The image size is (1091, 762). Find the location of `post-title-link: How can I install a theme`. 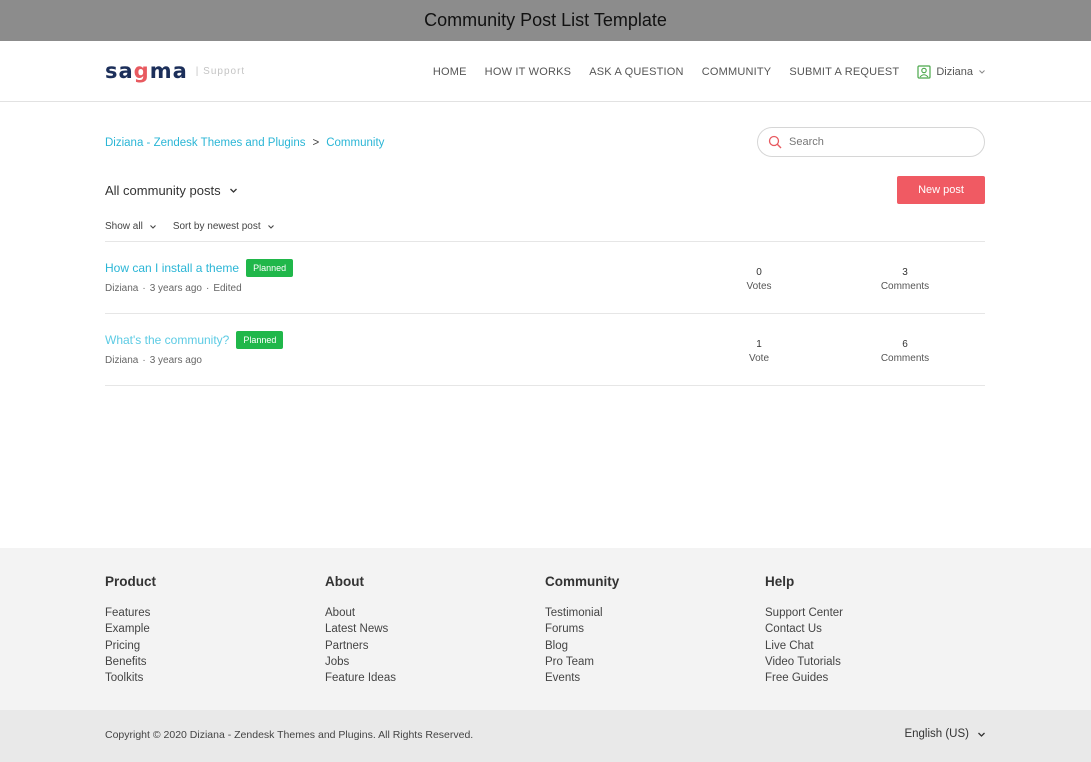

post-title-link: How can I install a theme is located at coordinates (172, 268).